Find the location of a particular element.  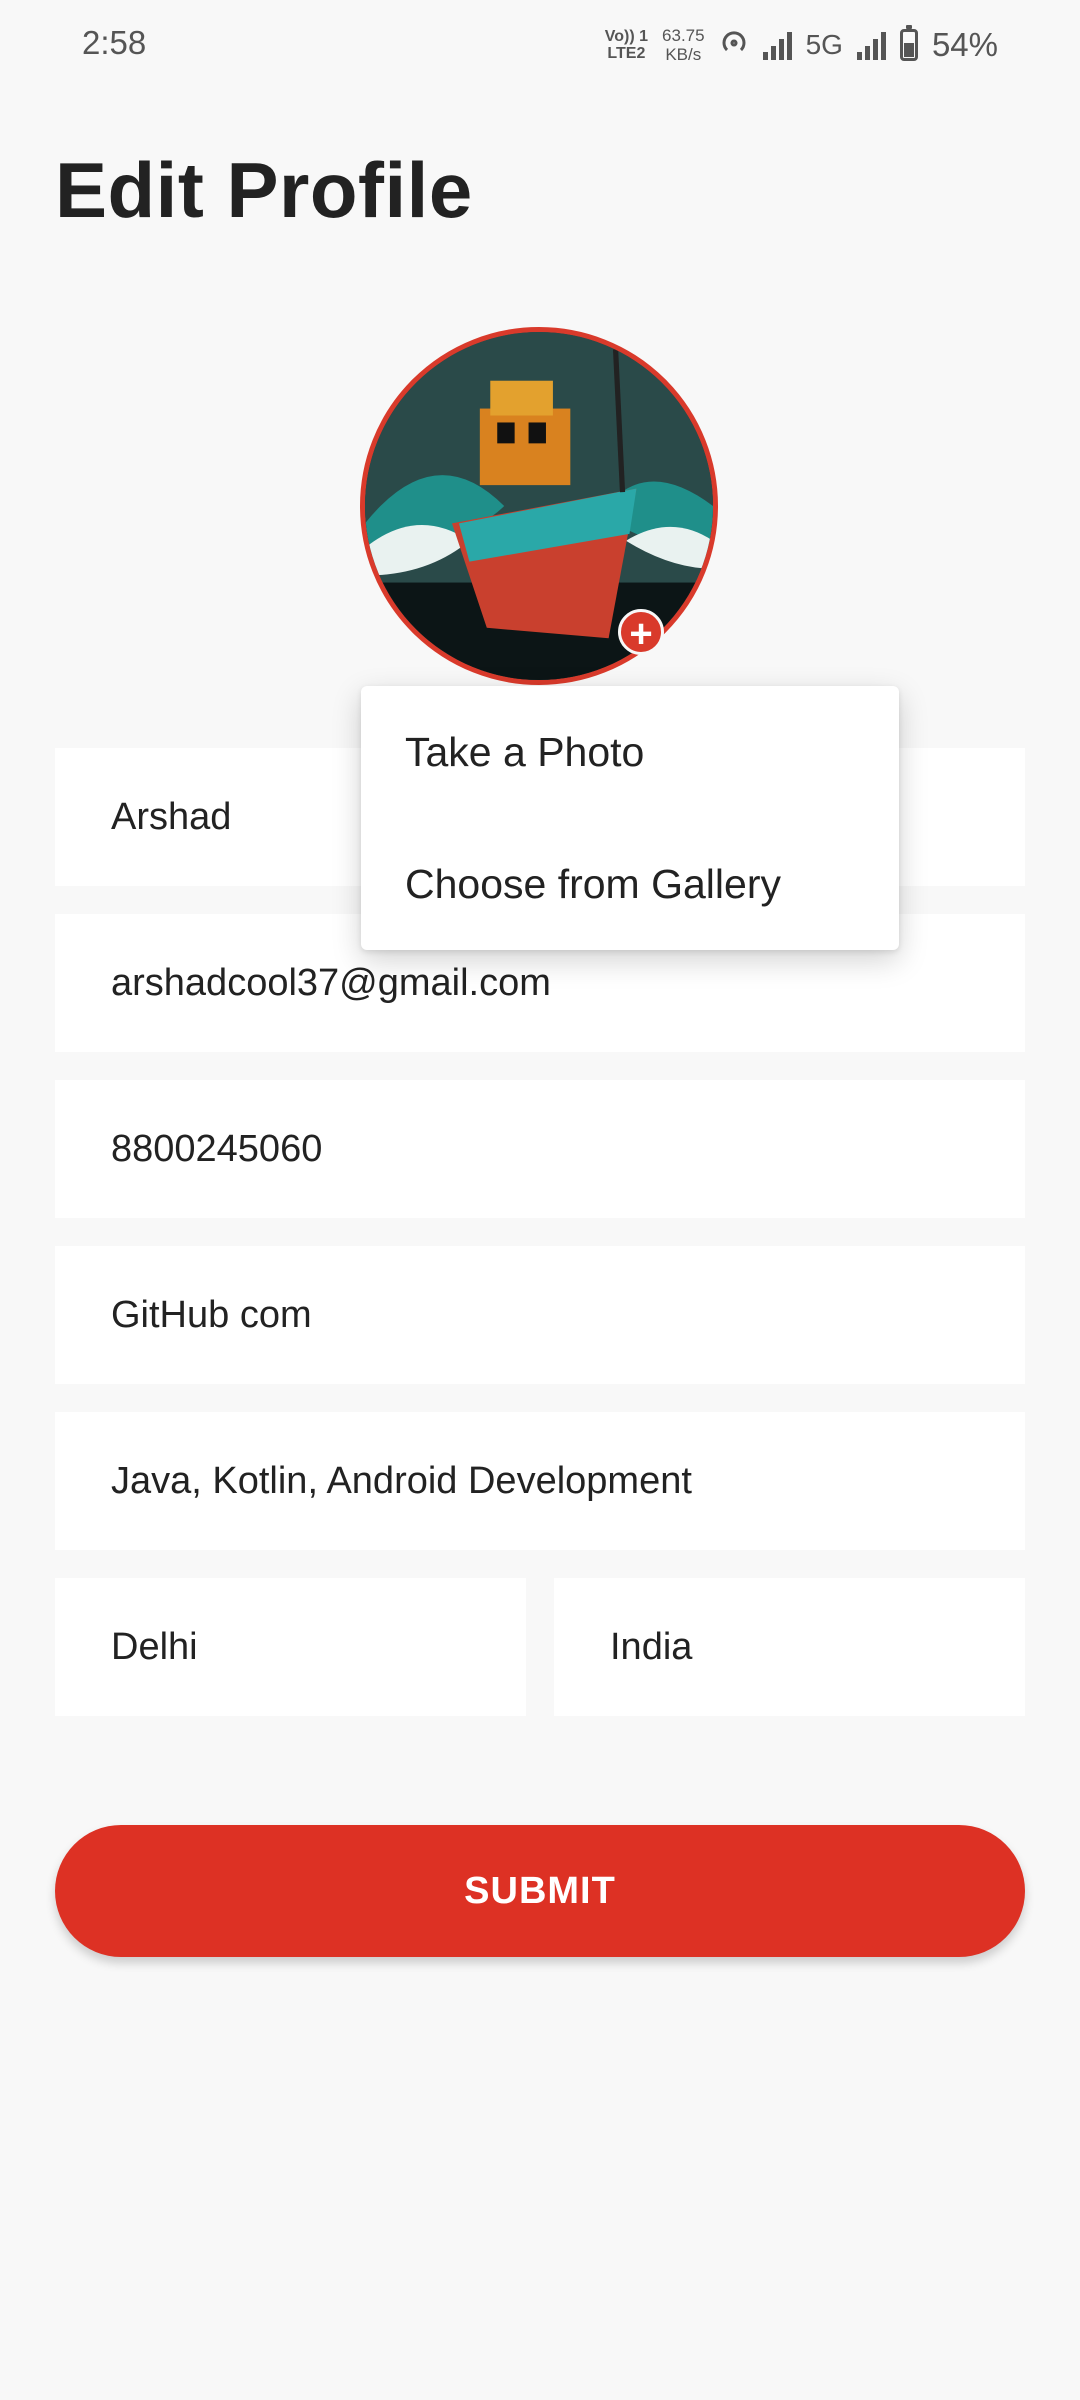

page-title: Edit Profile is located at coordinates (264, 190).